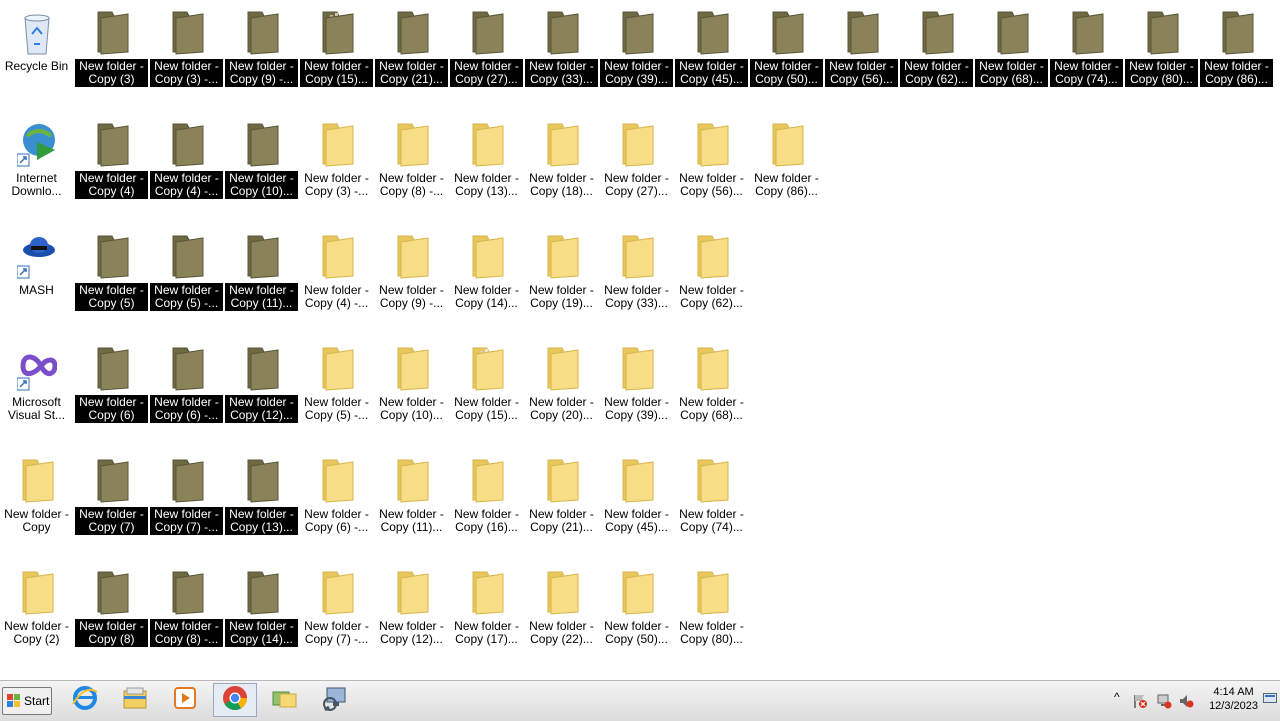  I want to click on desktop-shortcut: MASH, so click(36, 279).